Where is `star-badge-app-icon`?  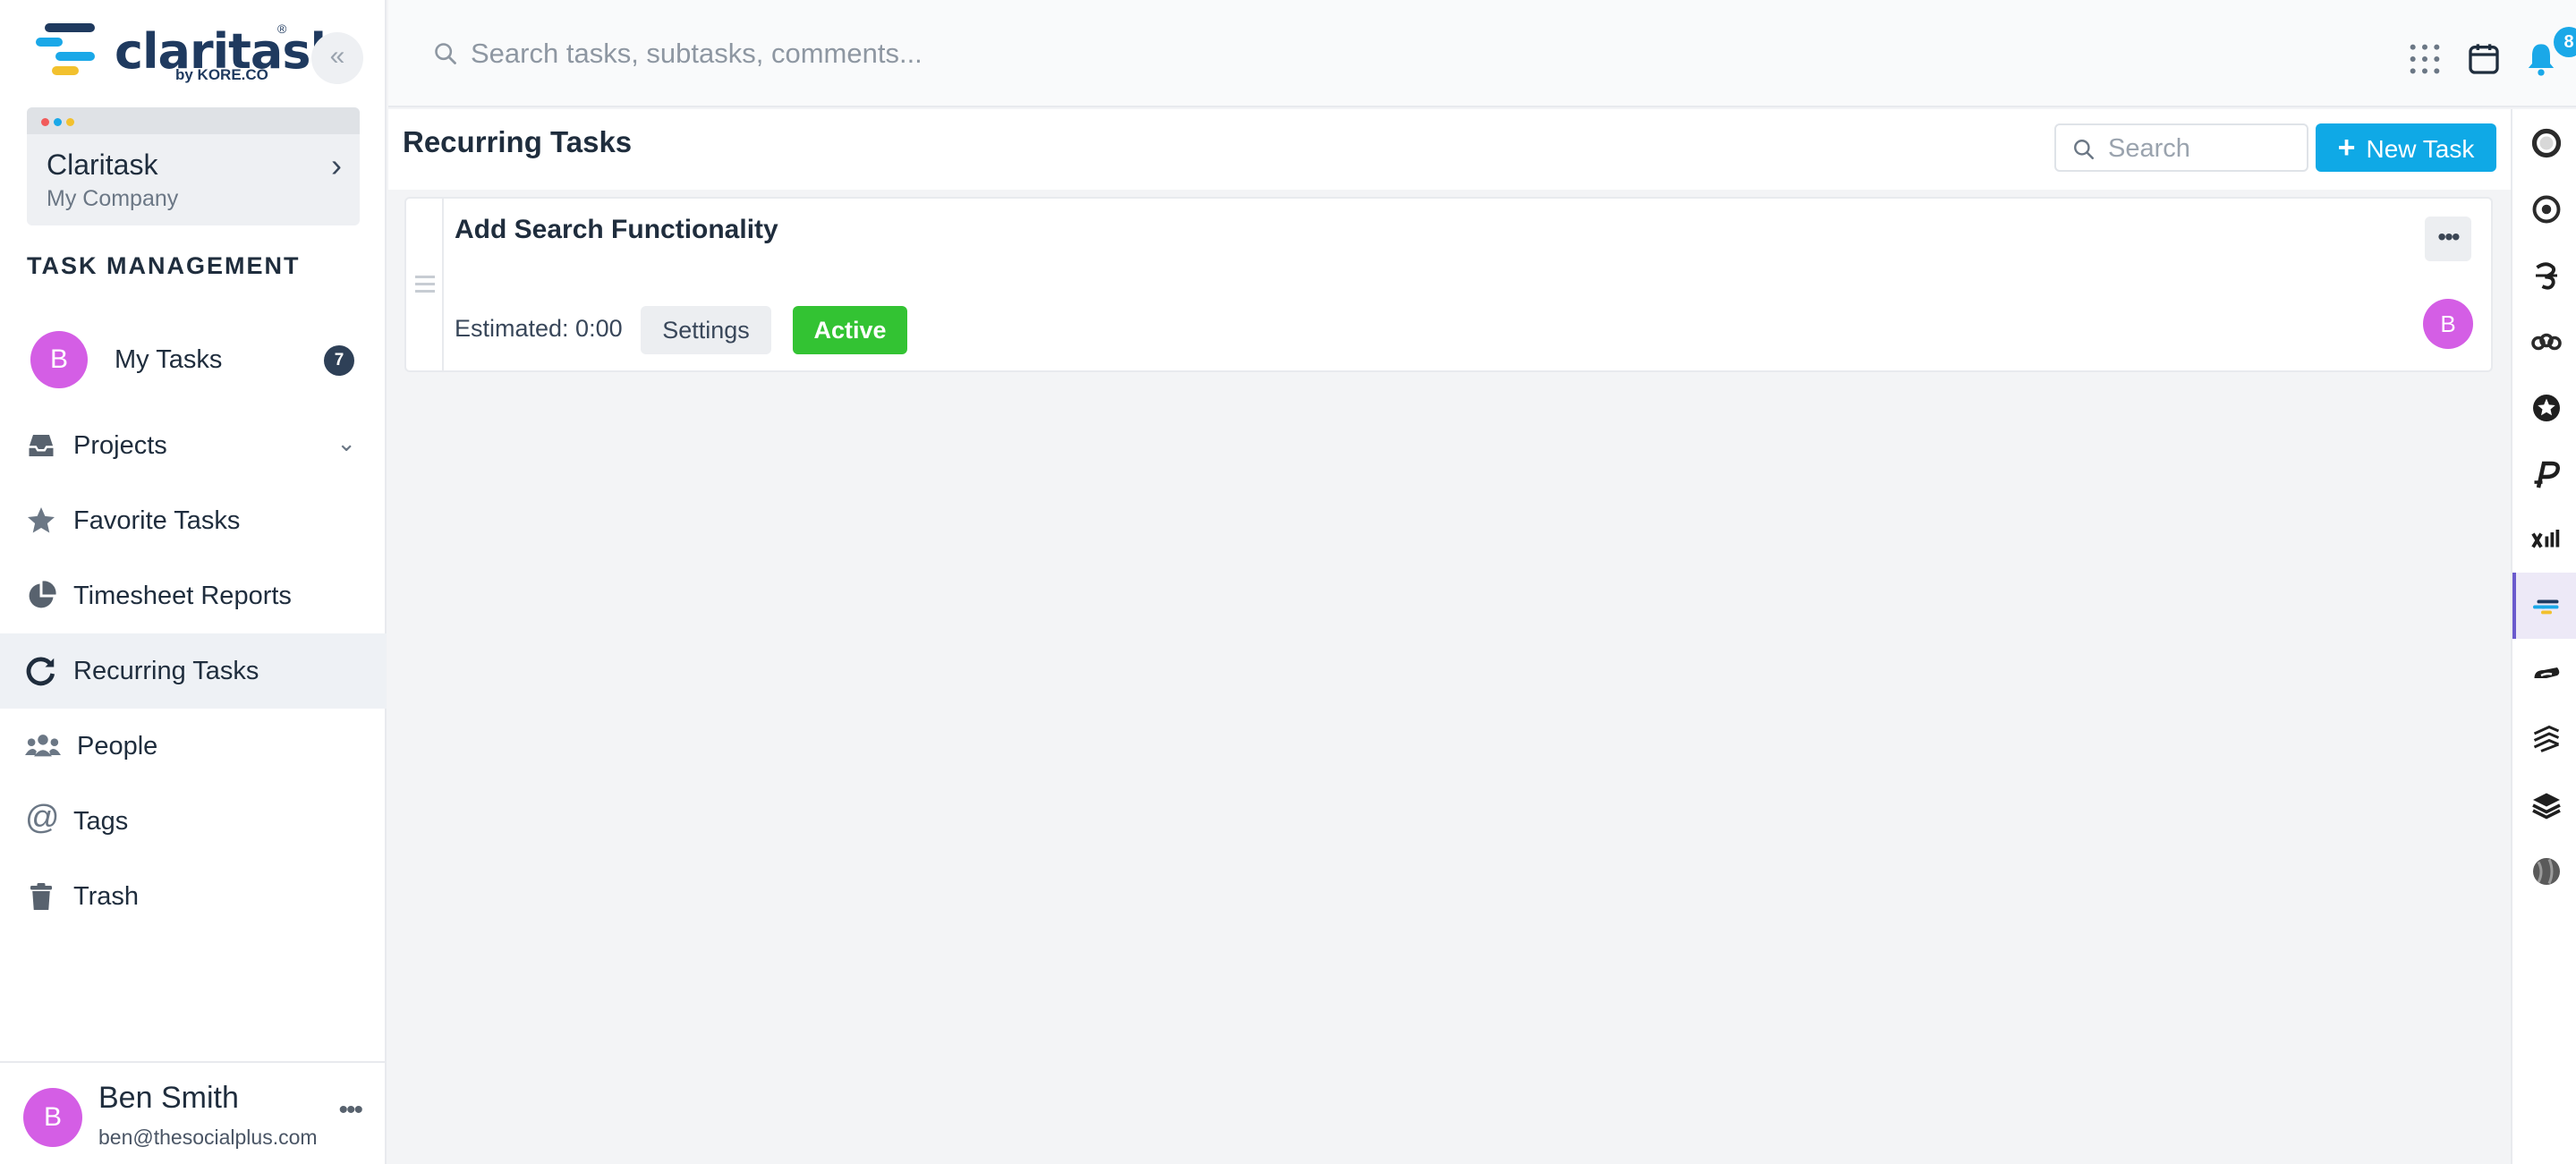 star-badge-app-icon is located at coordinates (2546, 408).